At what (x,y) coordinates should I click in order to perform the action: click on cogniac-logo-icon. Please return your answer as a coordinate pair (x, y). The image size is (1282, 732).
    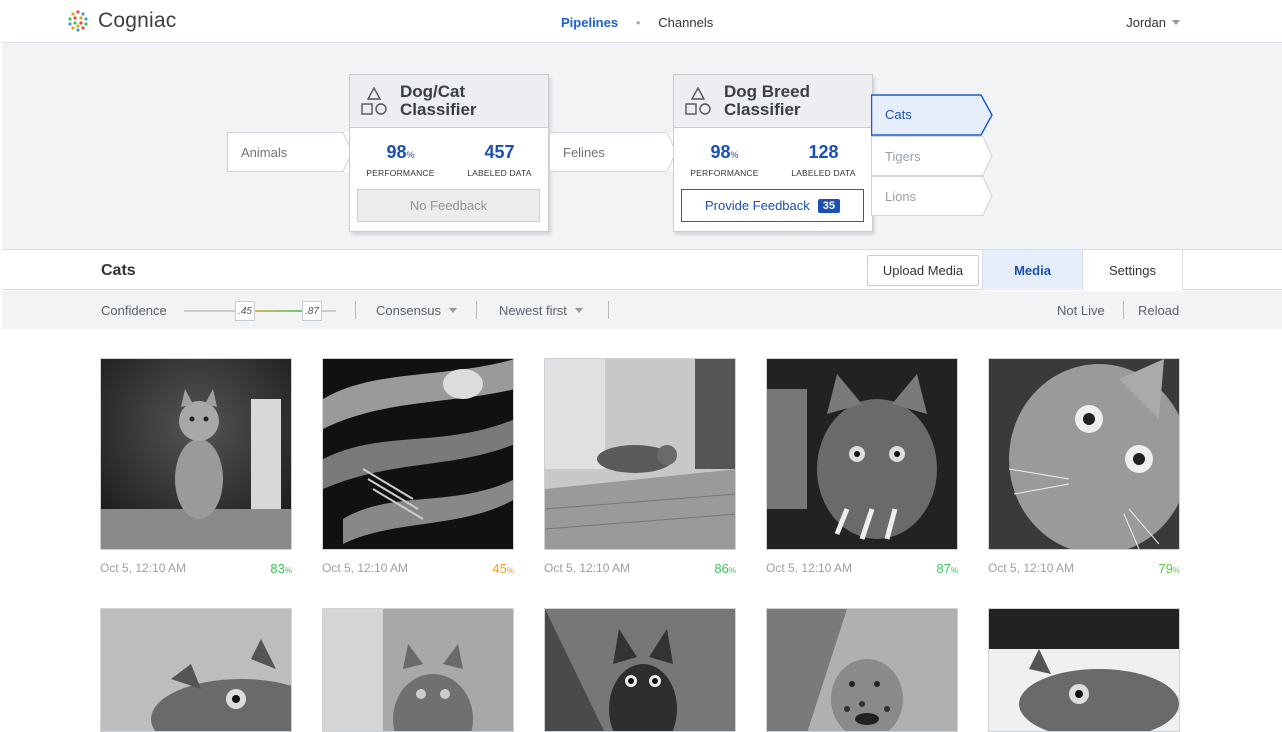
    Looking at the image, I should click on (78, 21).